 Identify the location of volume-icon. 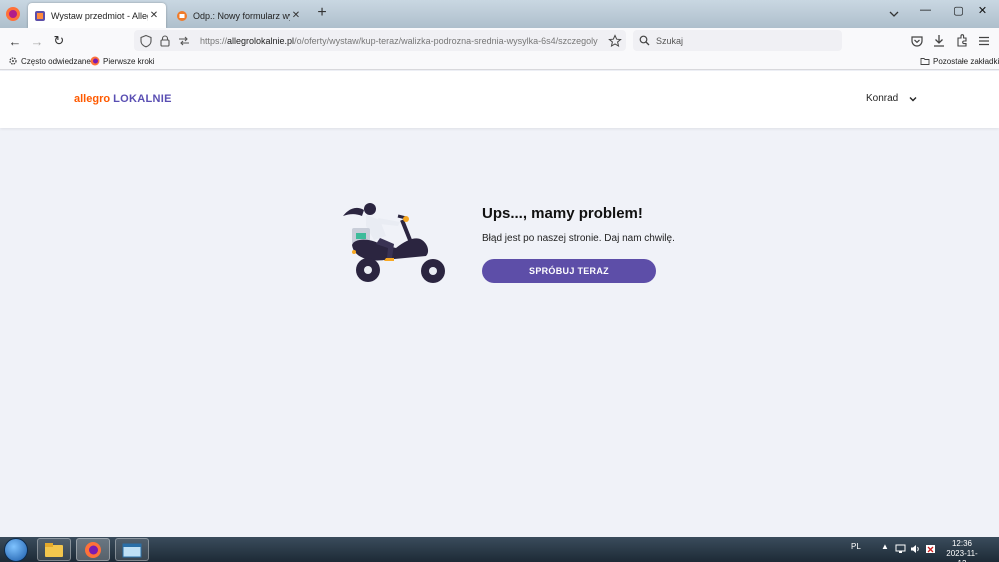
(915, 549).